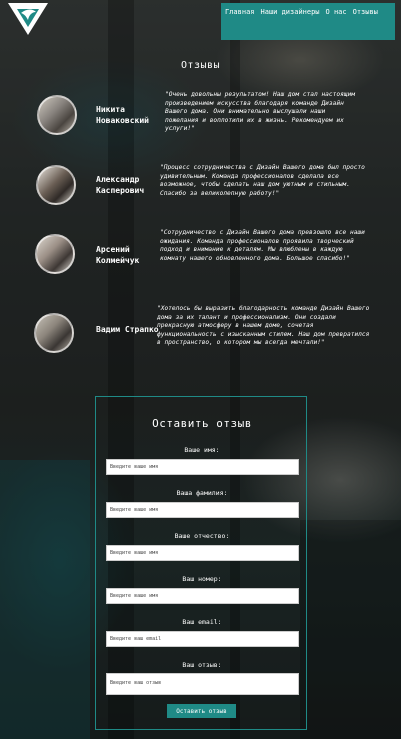  Describe the element at coordinates (202, 467) in the screenshot. I see `first-name-field: Введите ваше имя` at that location.